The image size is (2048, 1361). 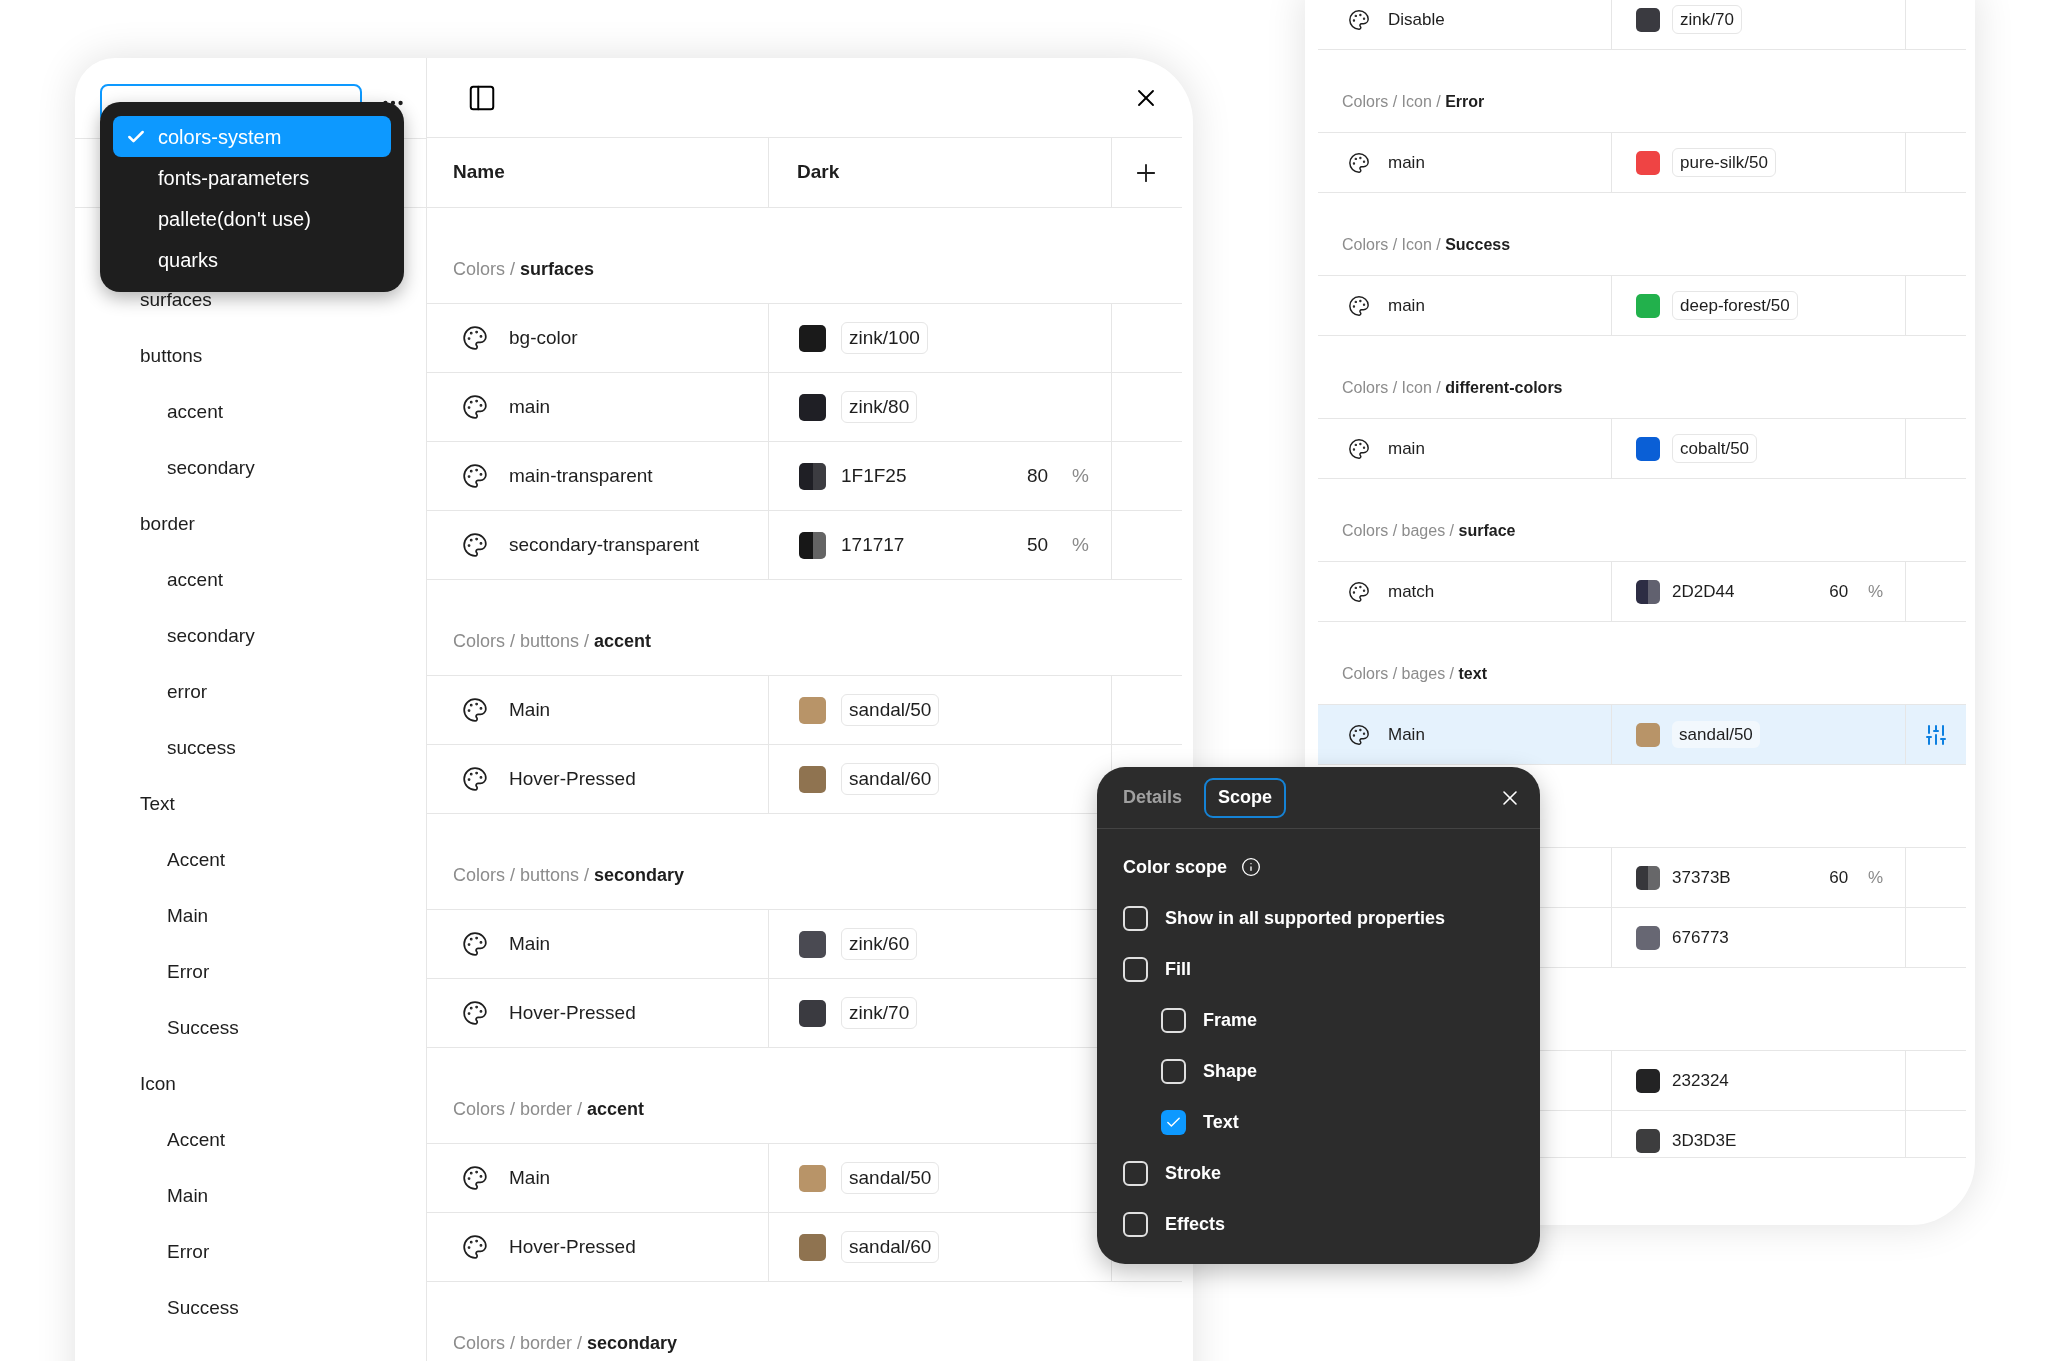 I want to click on variable-tag: zink/80, so click(x=879, y=407).